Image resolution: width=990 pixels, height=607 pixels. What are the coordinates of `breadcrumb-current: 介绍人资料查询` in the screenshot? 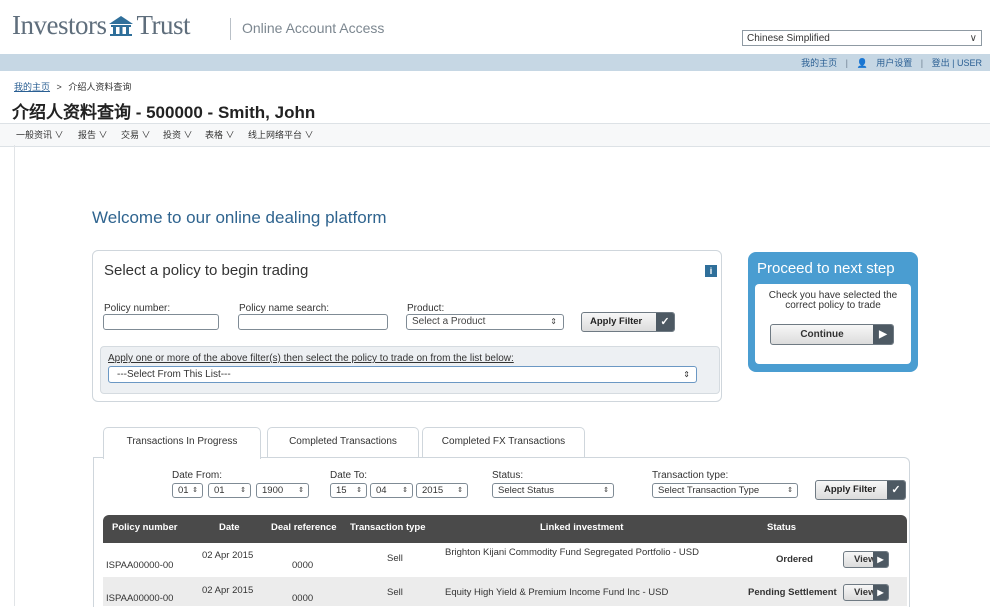 It's located at (100, 87).